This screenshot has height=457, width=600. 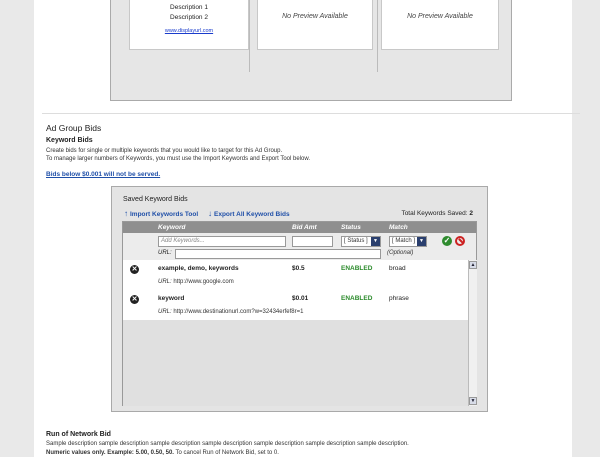 I want to click on run-of-network-title: Run of Network Bid, so click(x=78, y=434).